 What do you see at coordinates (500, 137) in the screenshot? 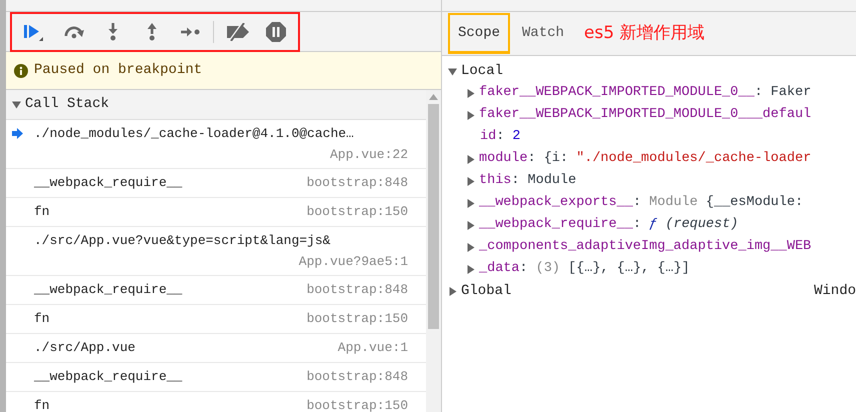
I see `property-entry: id: 2` at bounding box center [500, 137].